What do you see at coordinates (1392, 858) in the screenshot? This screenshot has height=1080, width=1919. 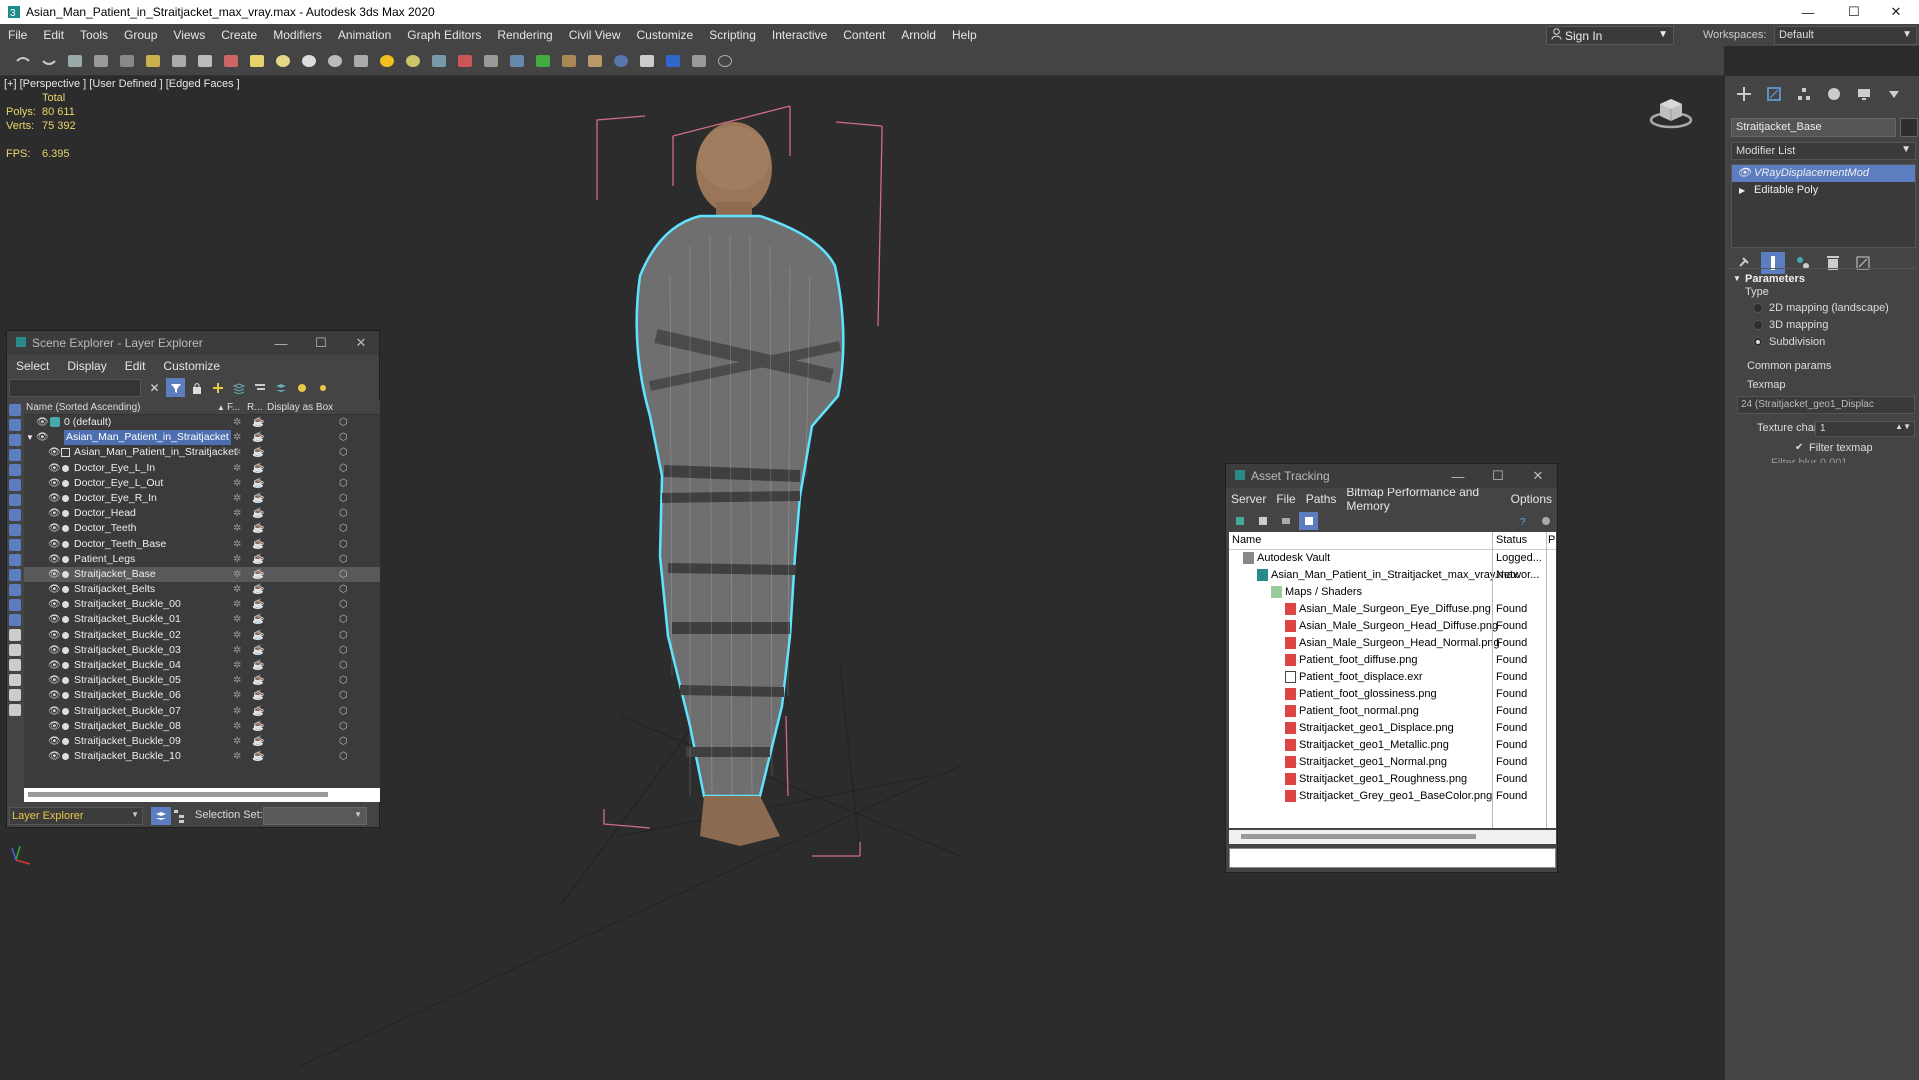 I see `asset-path-field` at bounding box center [1392, 858].